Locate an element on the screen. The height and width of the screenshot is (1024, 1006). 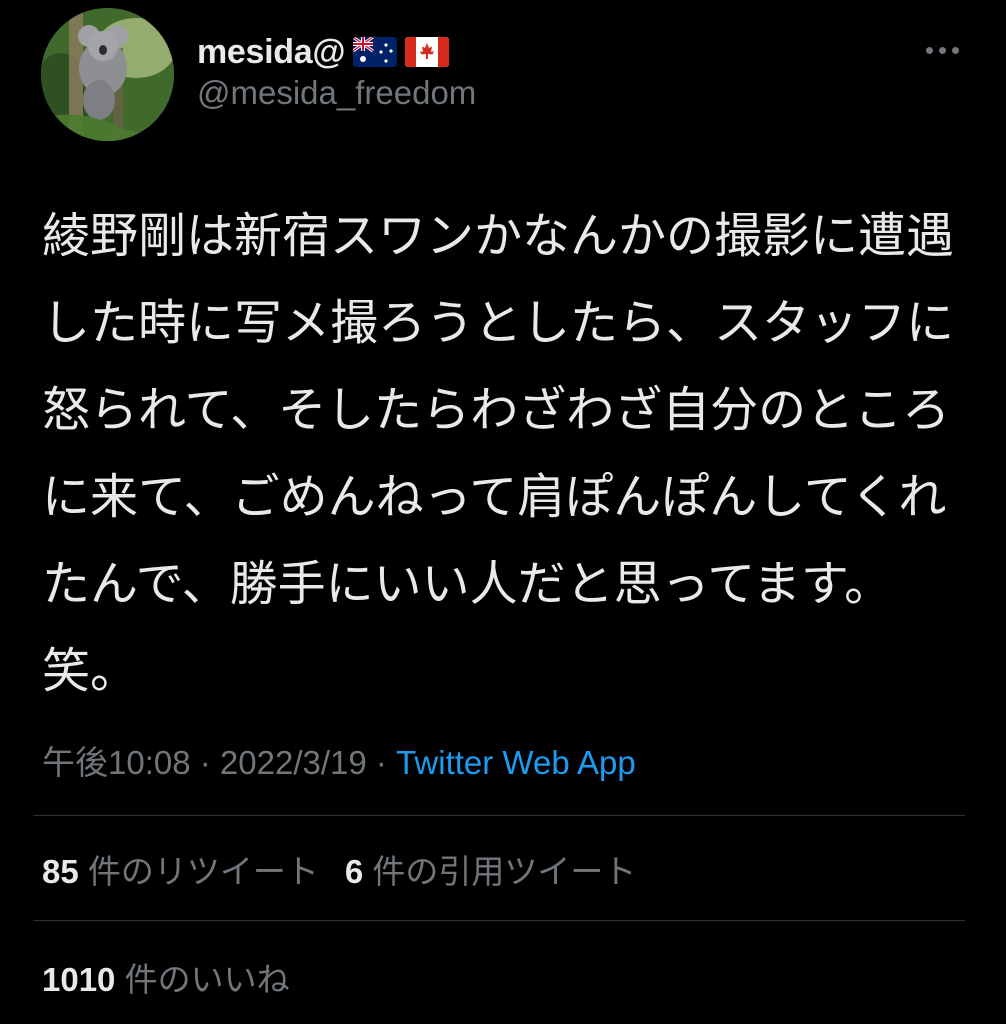
user-handle: @mesida_freedom is located at coordinates (336, 93).